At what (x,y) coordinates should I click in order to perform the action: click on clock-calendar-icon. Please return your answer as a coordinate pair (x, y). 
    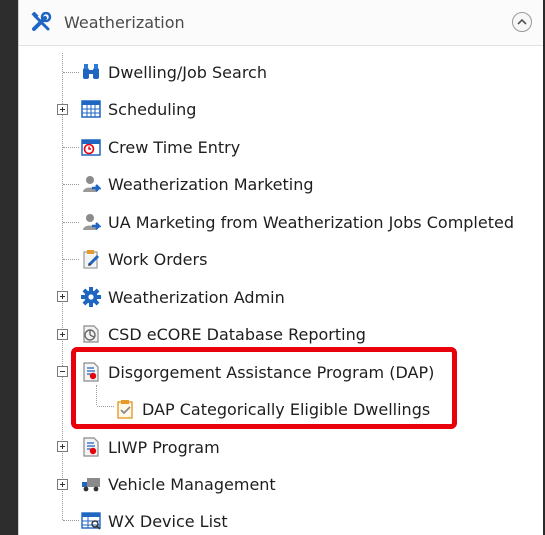
    Looking at the image, I should click on (91, 147).